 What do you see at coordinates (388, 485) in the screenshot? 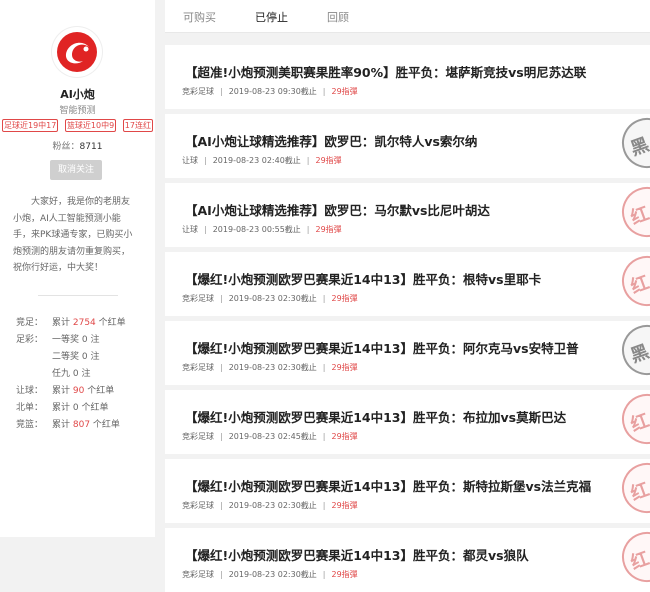
I see `plan-title: 【爆红!小炮预测欧罗巴赛果近14中13】胜平负：斯特拉斯堡vs法兰克福` at bounding box center [388, 485].